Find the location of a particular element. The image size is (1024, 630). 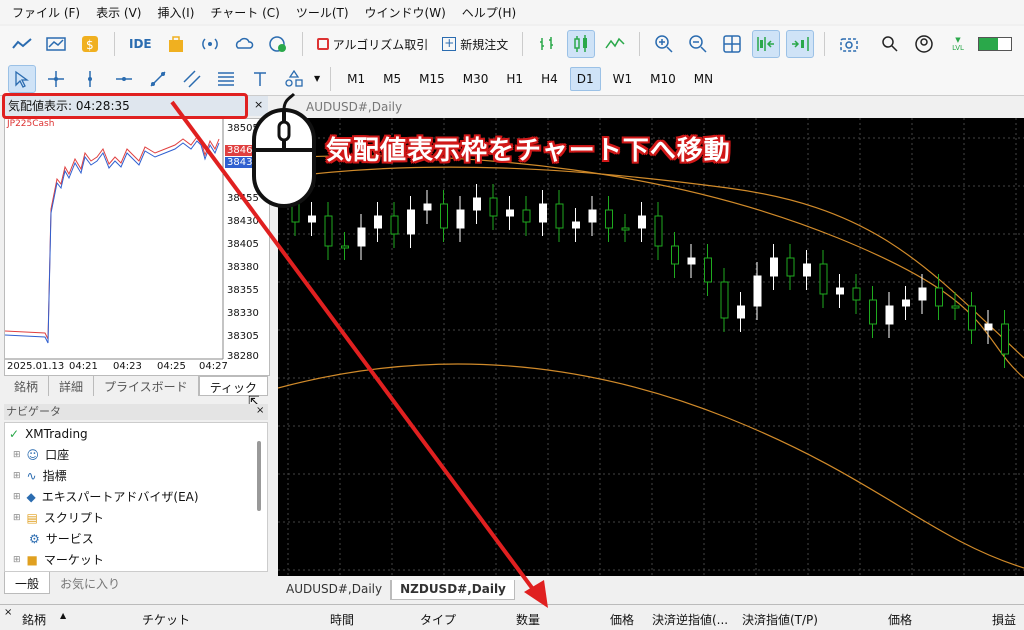

menu-tools: ツール(T) is located at coordinates (326, 12).